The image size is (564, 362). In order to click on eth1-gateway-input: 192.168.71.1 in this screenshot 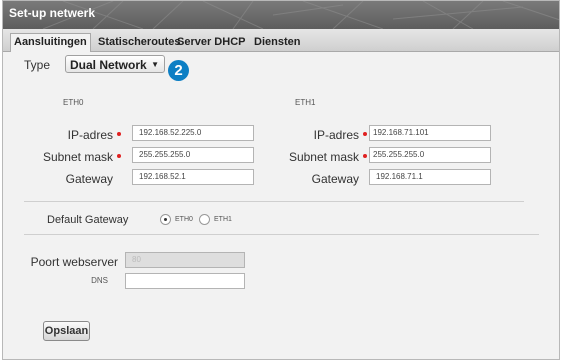, I will do `click(430, 177)`.